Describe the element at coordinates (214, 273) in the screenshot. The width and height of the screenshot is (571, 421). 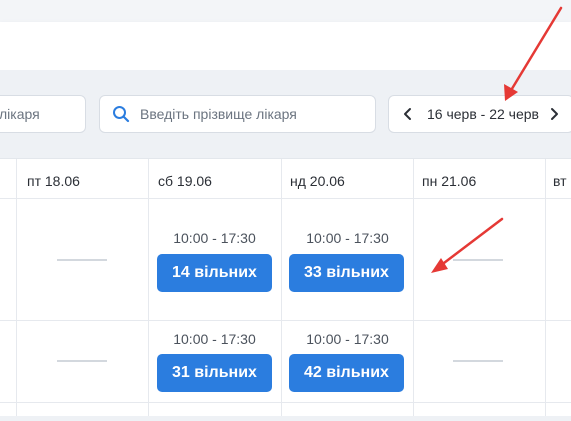
I see `free-slots-button: 14 вільних` at that location.